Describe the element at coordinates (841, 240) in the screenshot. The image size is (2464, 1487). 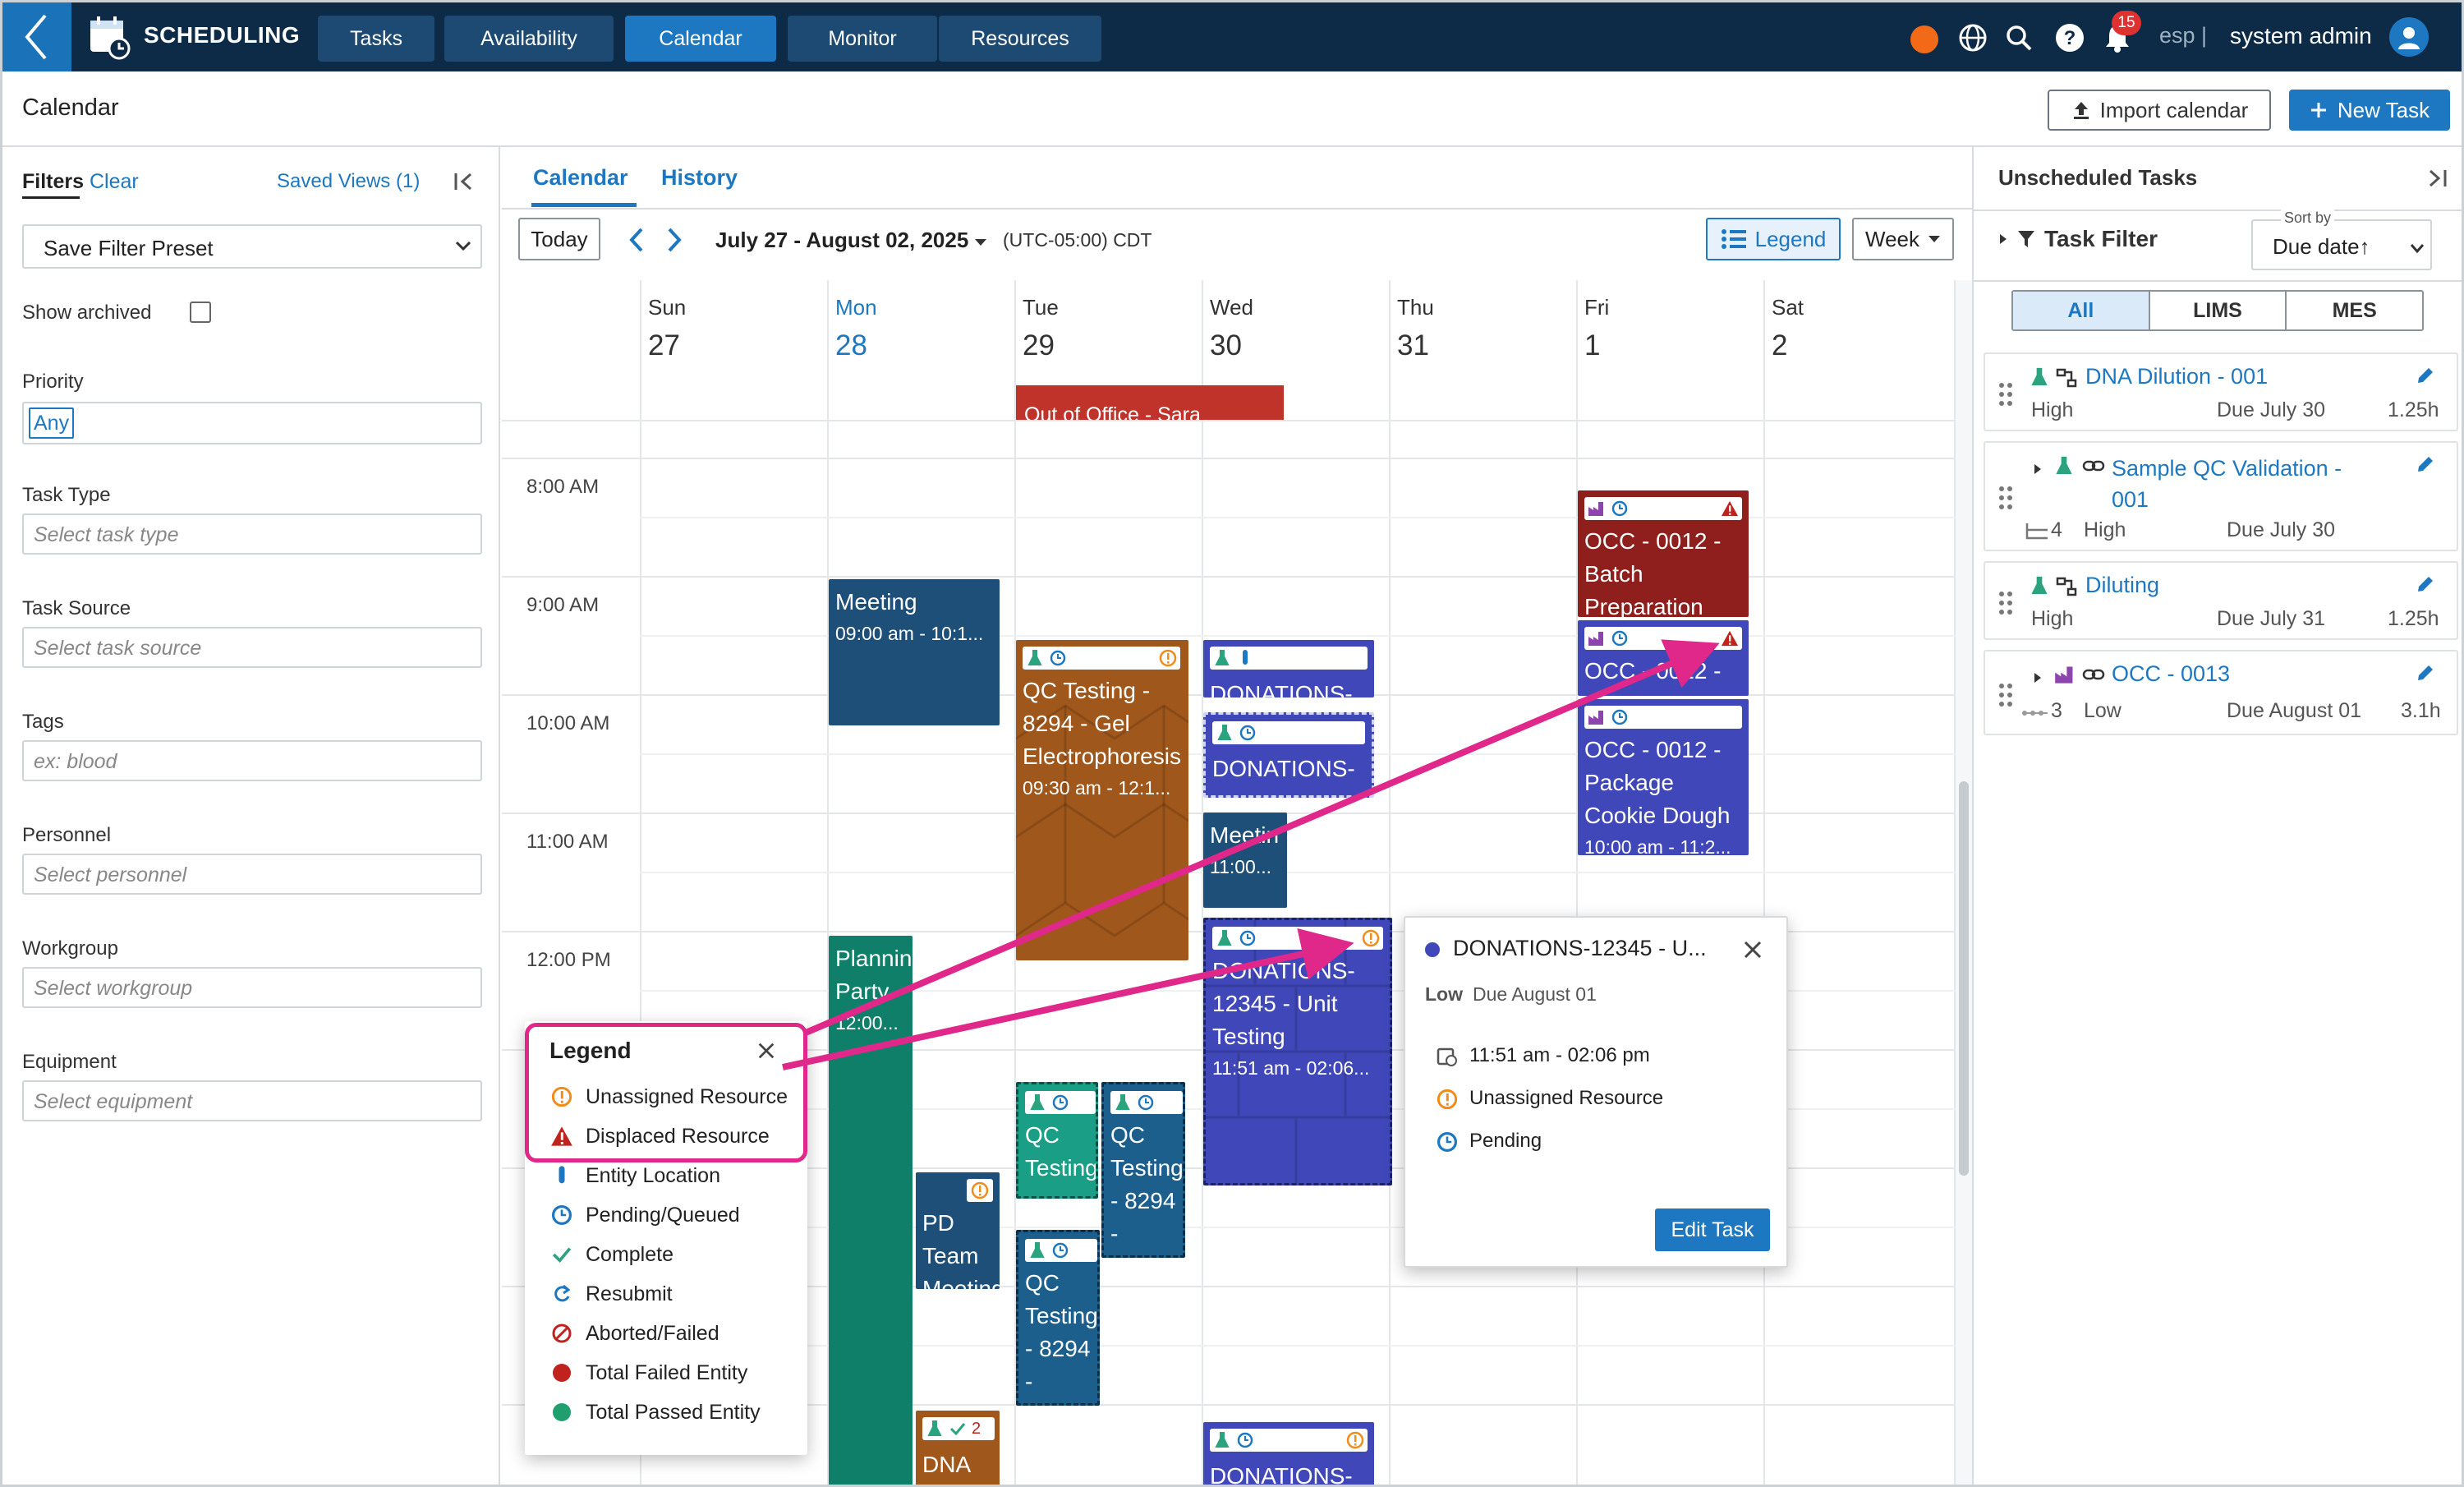
I see `date-range: July 27 - August 02, 2025` at that location.